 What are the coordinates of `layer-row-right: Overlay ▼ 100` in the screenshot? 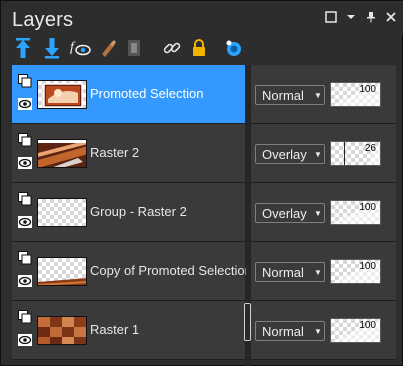 It's located at (323, 212).